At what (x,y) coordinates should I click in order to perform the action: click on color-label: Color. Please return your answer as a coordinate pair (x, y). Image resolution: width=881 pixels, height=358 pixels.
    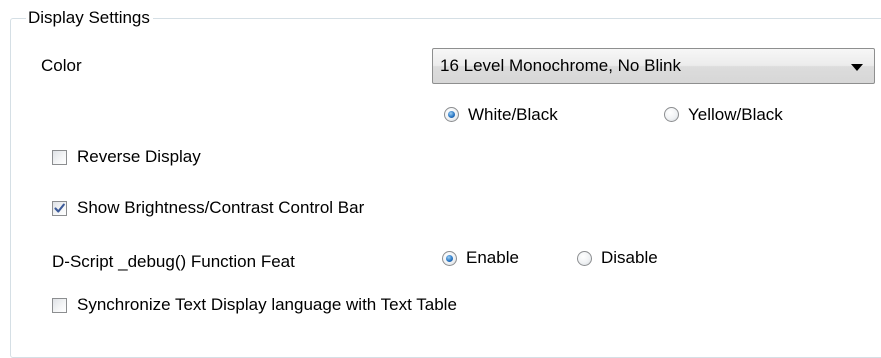
    Looking at the image, I should click on (61, 65).